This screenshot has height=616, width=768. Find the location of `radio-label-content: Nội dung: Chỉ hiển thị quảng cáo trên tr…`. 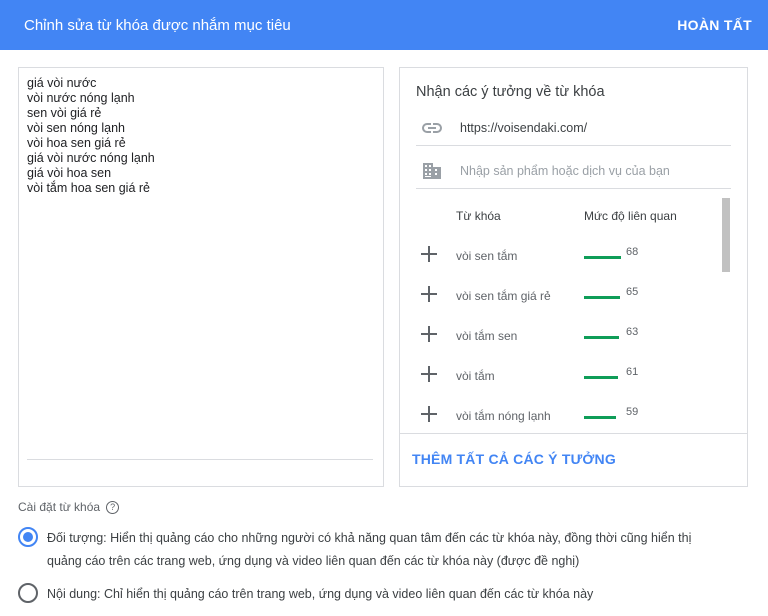

radio-label-content: Nội dung: Chỉ hiển thị quảng cáo trên tr… is located at coordinates (320, 594).